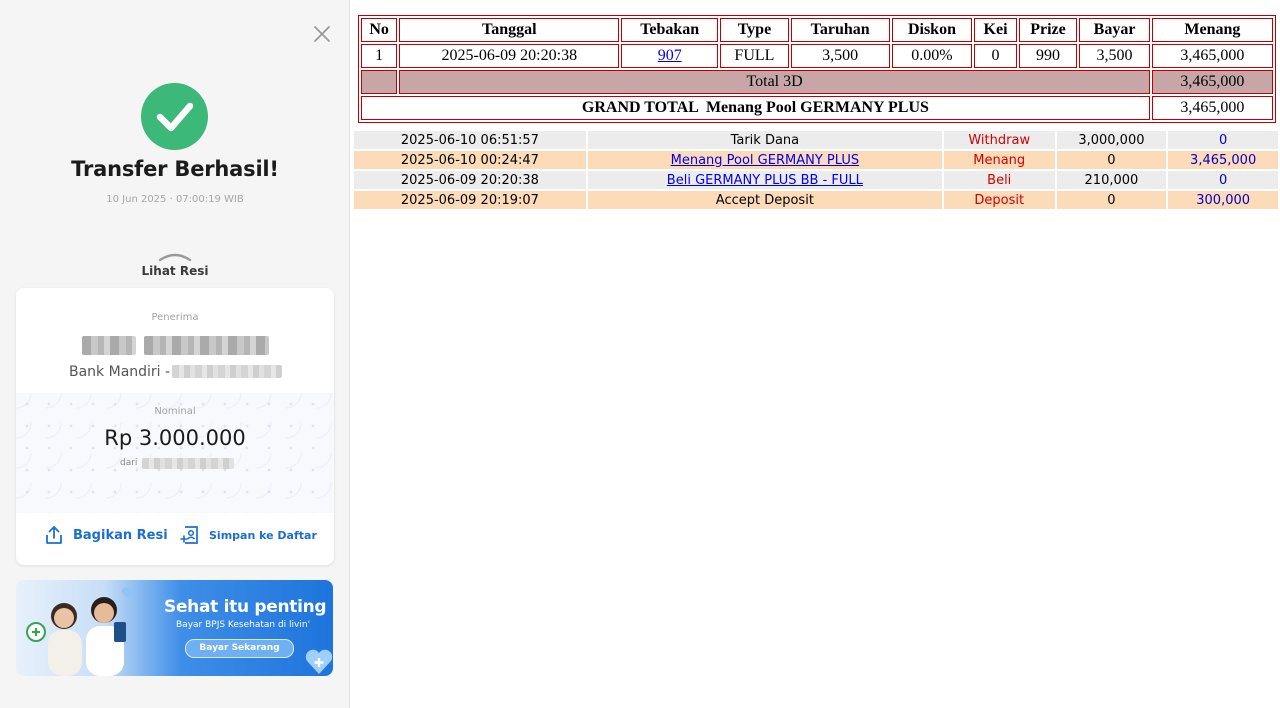 The height and width of the screenshot is (708, 1280). Describe the element at coordinates (188, 463) in the screenshot. I see `sender-account-redacted` at that location.